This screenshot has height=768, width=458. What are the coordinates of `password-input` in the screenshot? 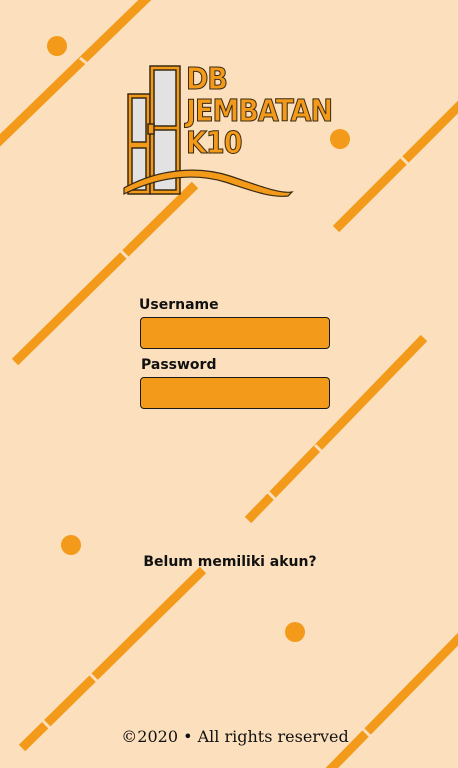 It's located at (235, 393).